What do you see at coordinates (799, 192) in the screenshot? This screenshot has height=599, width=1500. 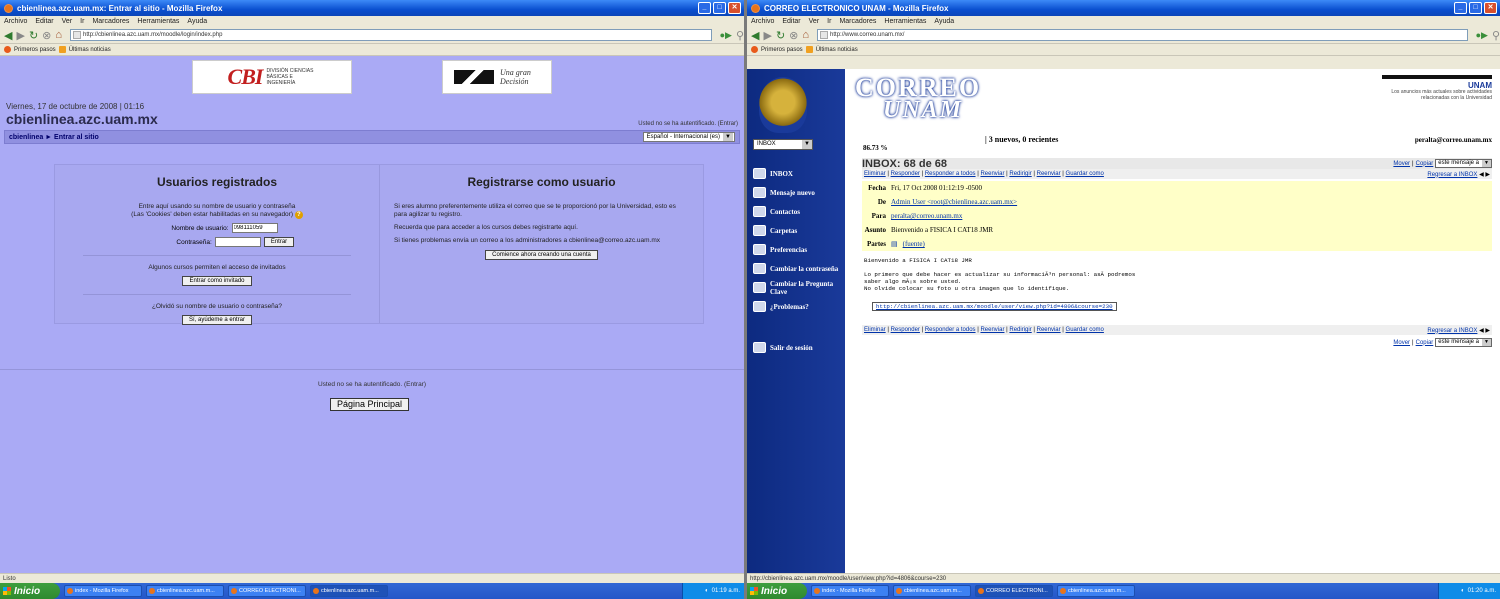 I see `nav-new-message: Mensaje nuevo` at bounding box center [799, 192].